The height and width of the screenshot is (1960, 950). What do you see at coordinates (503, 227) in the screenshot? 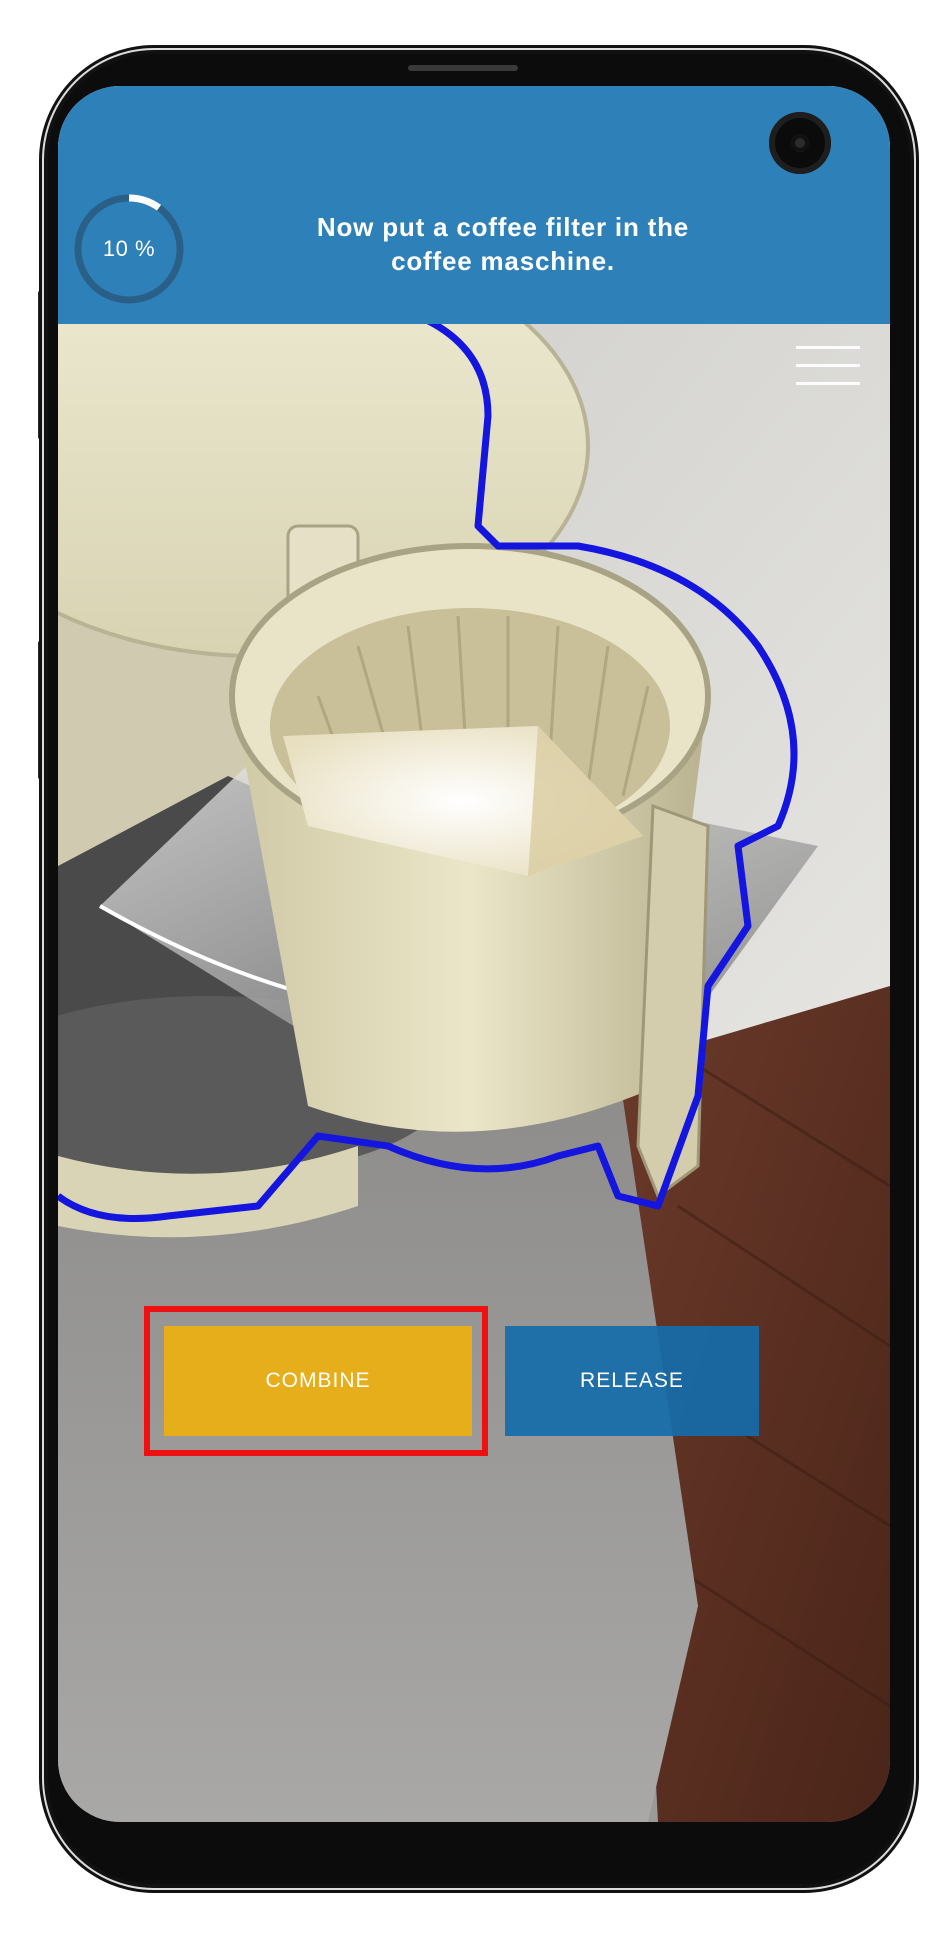
I see `instruction-line-1: Now put a coffee filter in the` at bounding box center [503, 227].